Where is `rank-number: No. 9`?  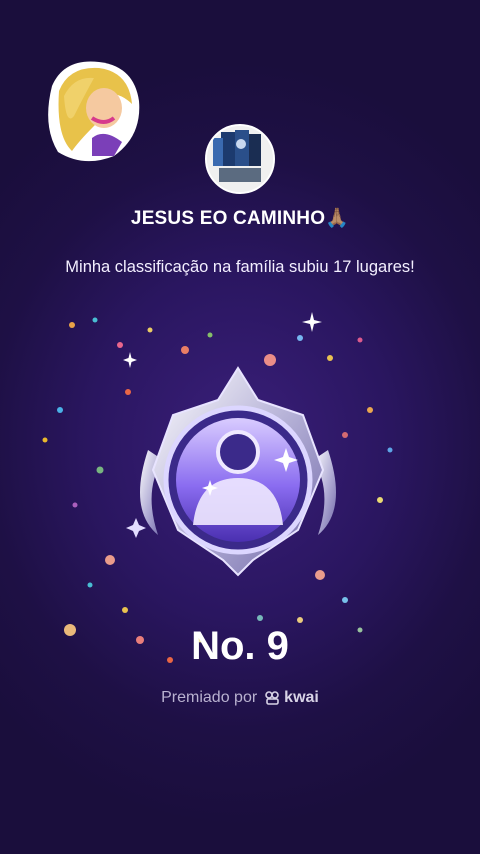
rank-number: No. 9 is located at coordinates (240, 646).